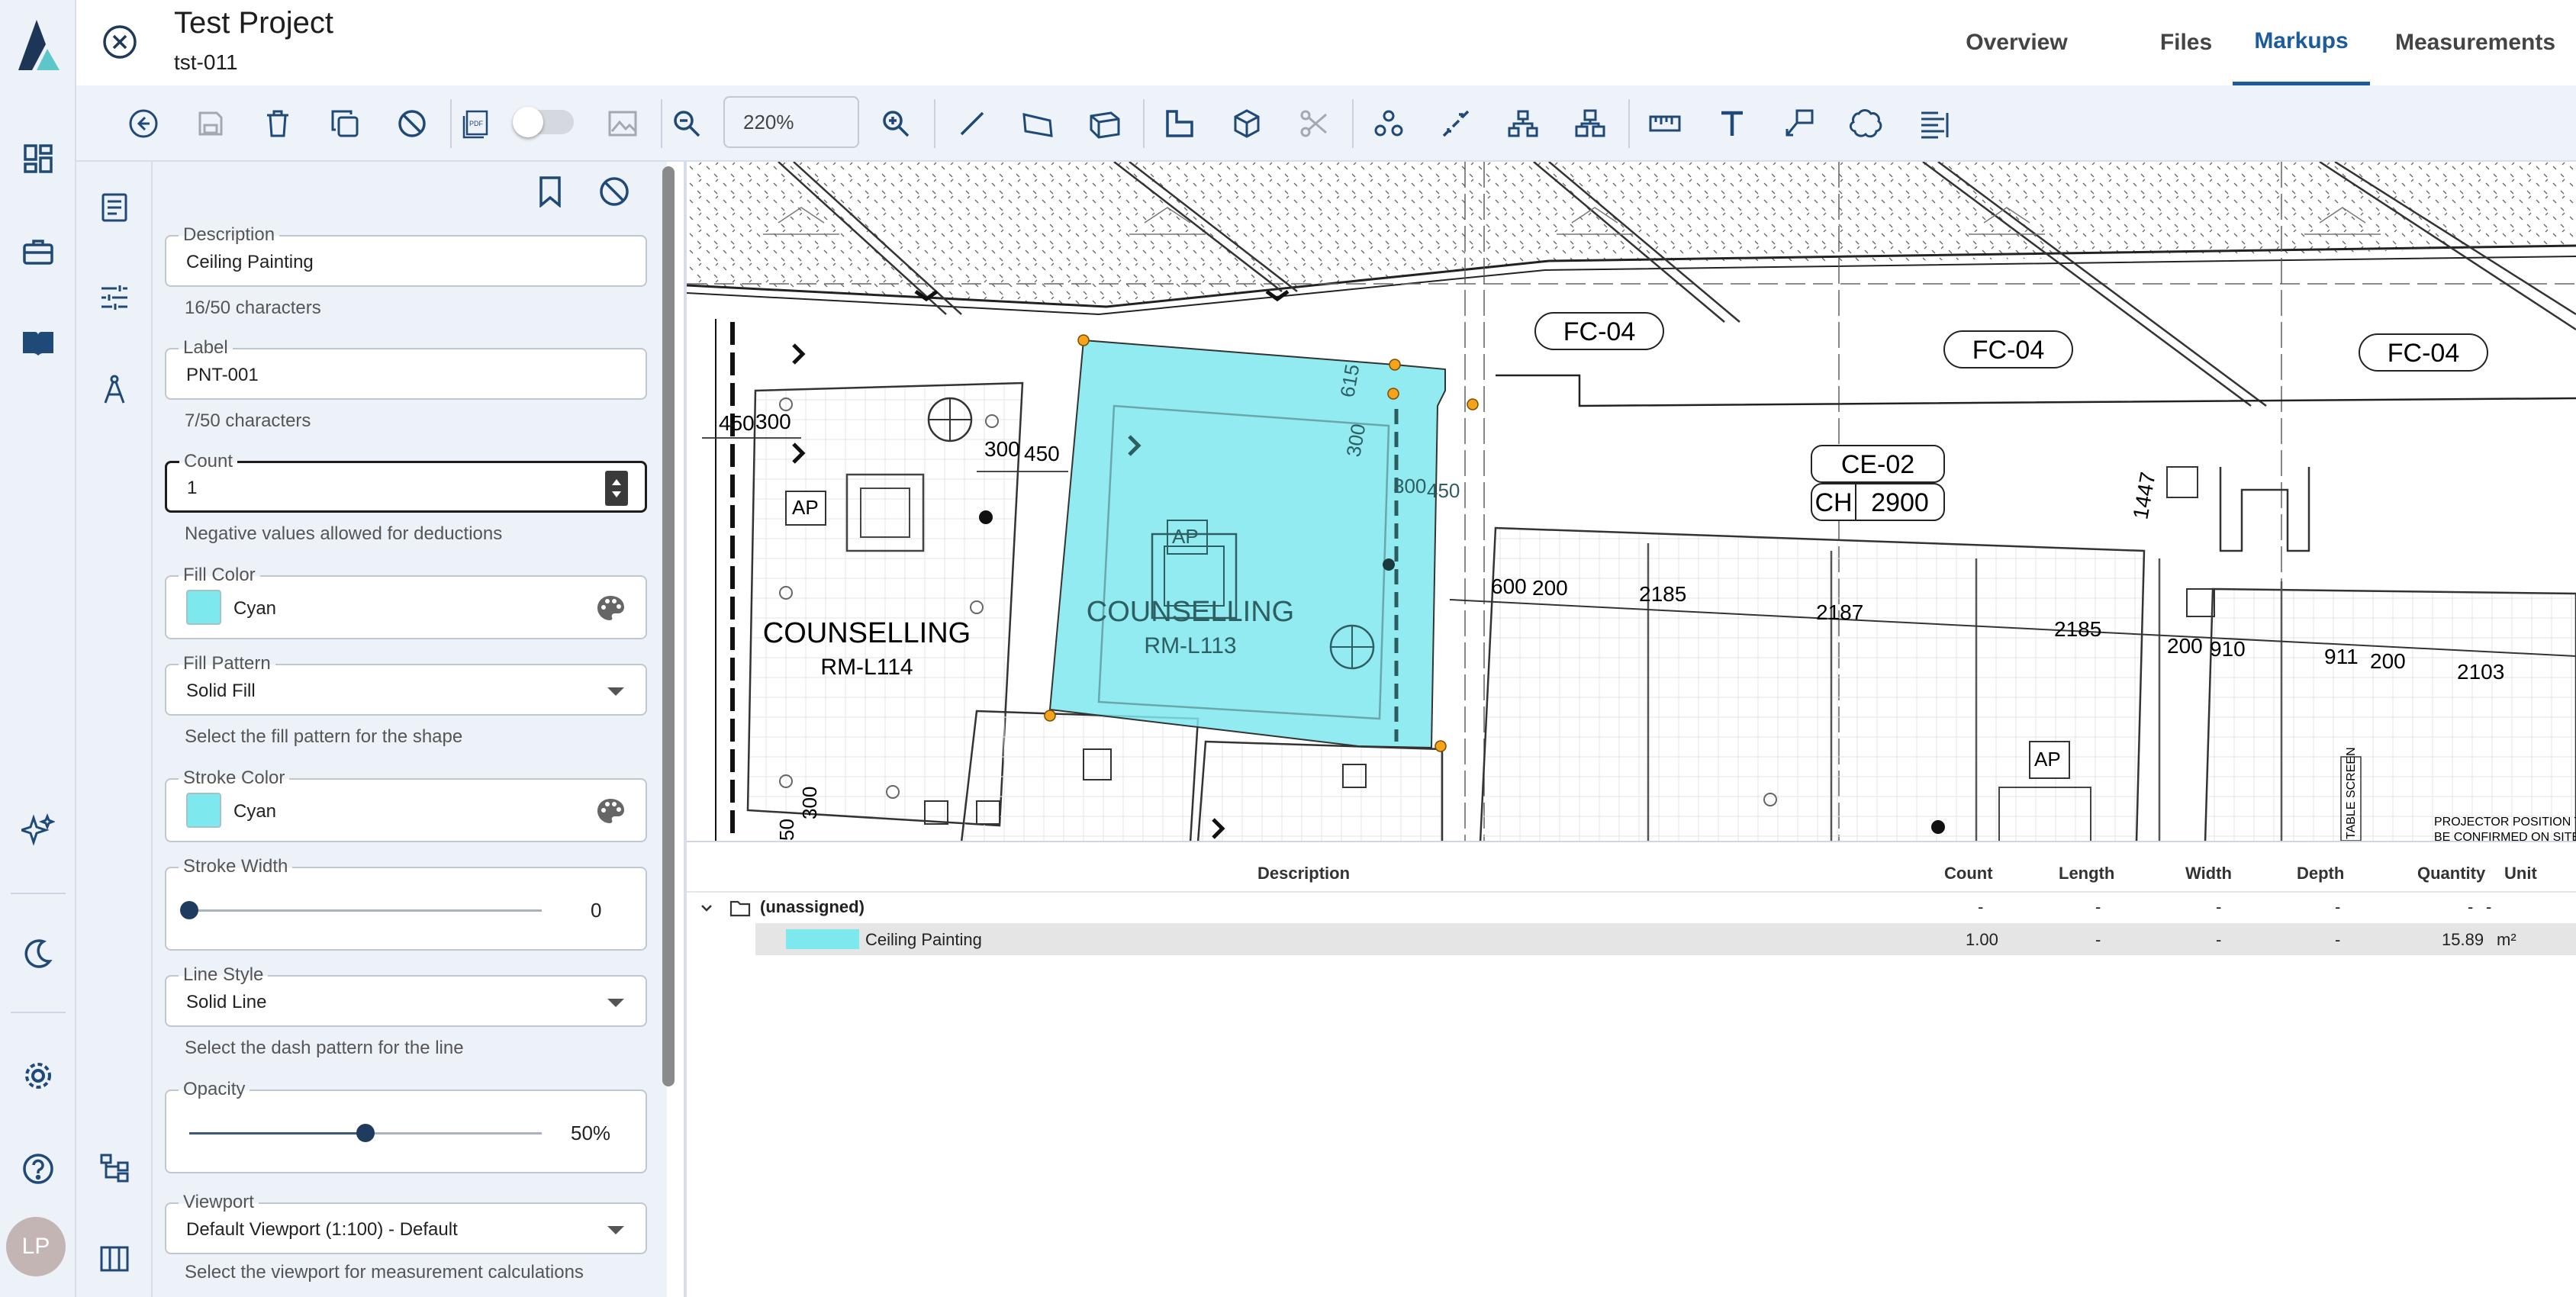 This screenshot has width=2576, height=1297. I want to click on tab-markups: Markups, so click(2301, 42).